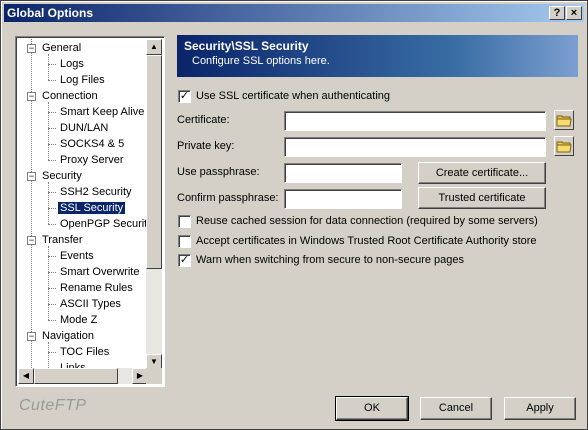 Image resolution: width=588 pixels, height=430 pixels. Describe the element at coordinates (343, 173) in the screenshot. I see `use-passphrase-input` at that location.